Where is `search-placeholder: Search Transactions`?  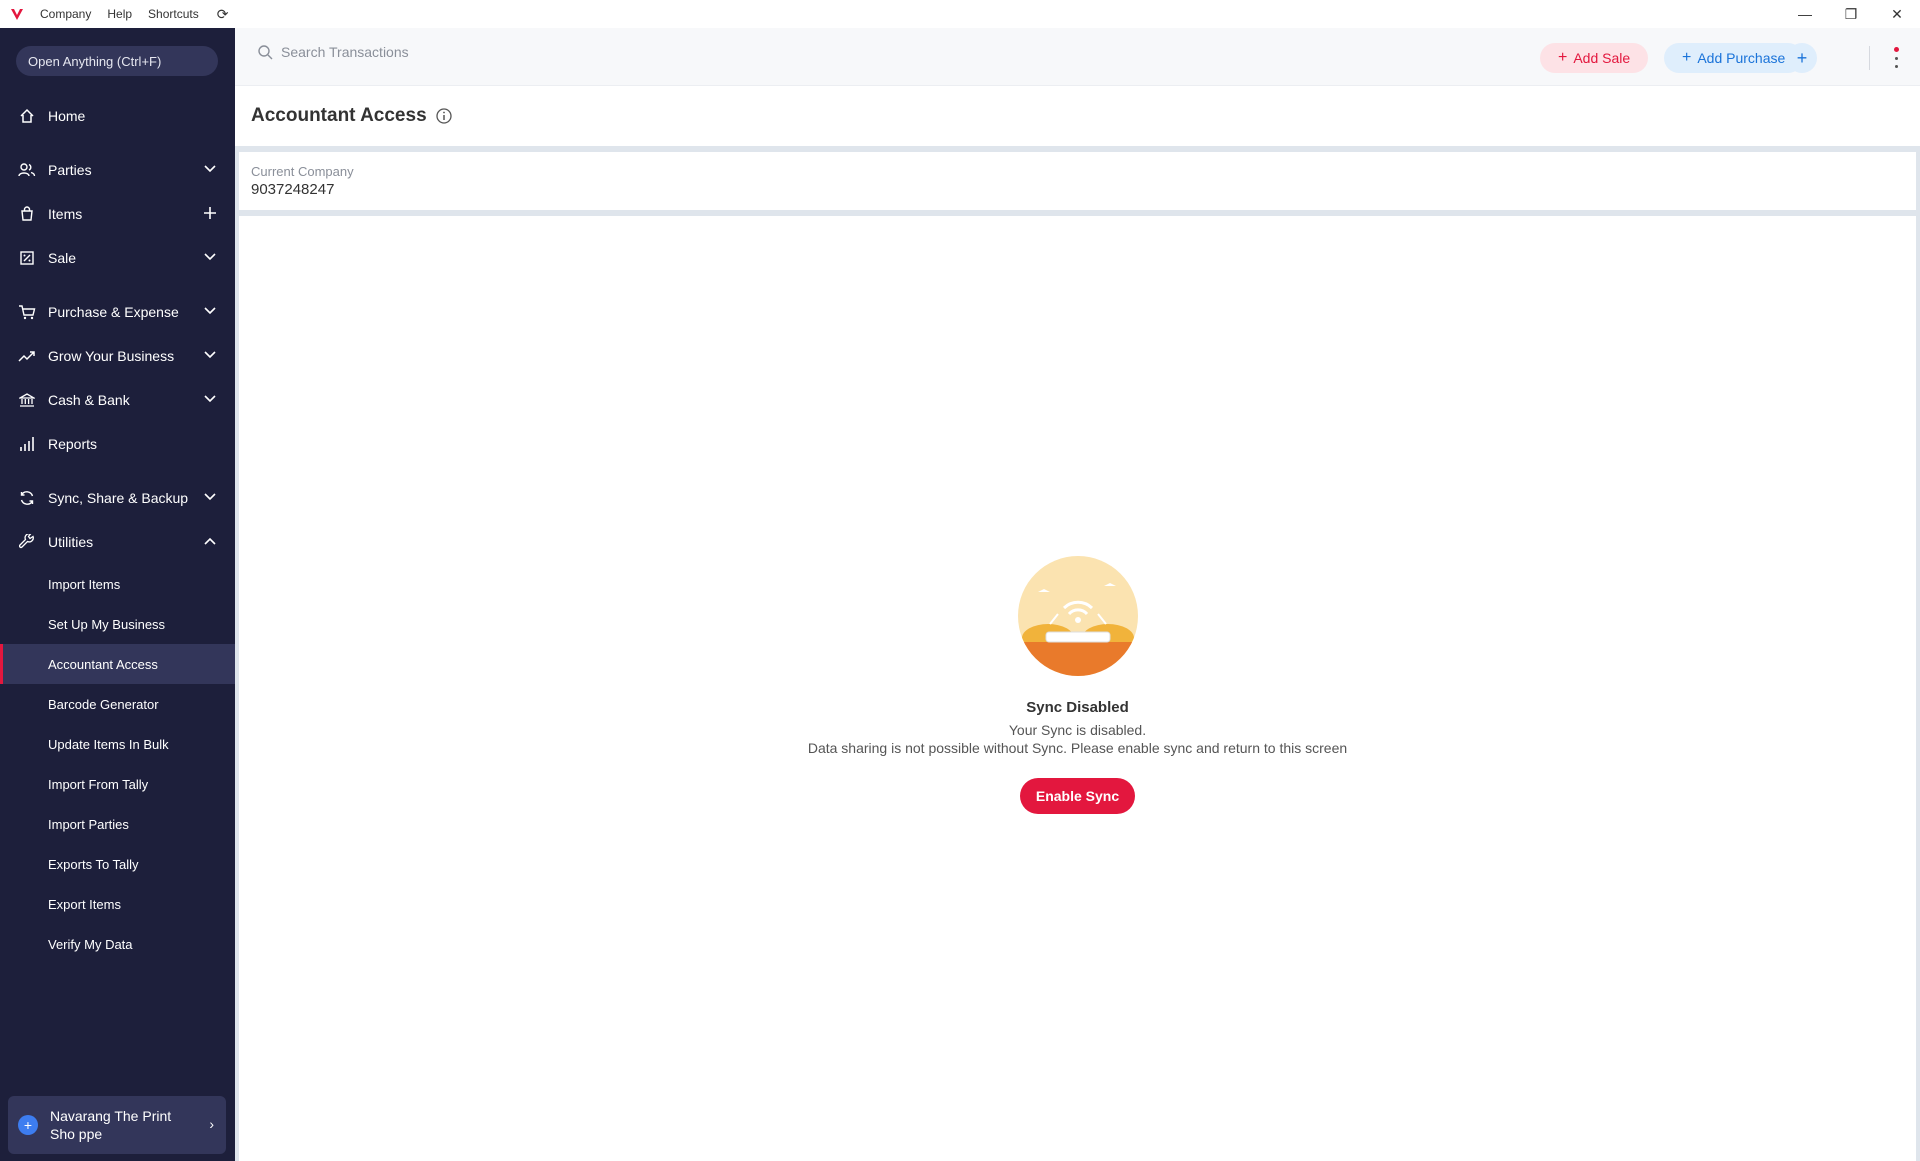 search-placeholder: Search Transactions is located at coordinates (345, 52).